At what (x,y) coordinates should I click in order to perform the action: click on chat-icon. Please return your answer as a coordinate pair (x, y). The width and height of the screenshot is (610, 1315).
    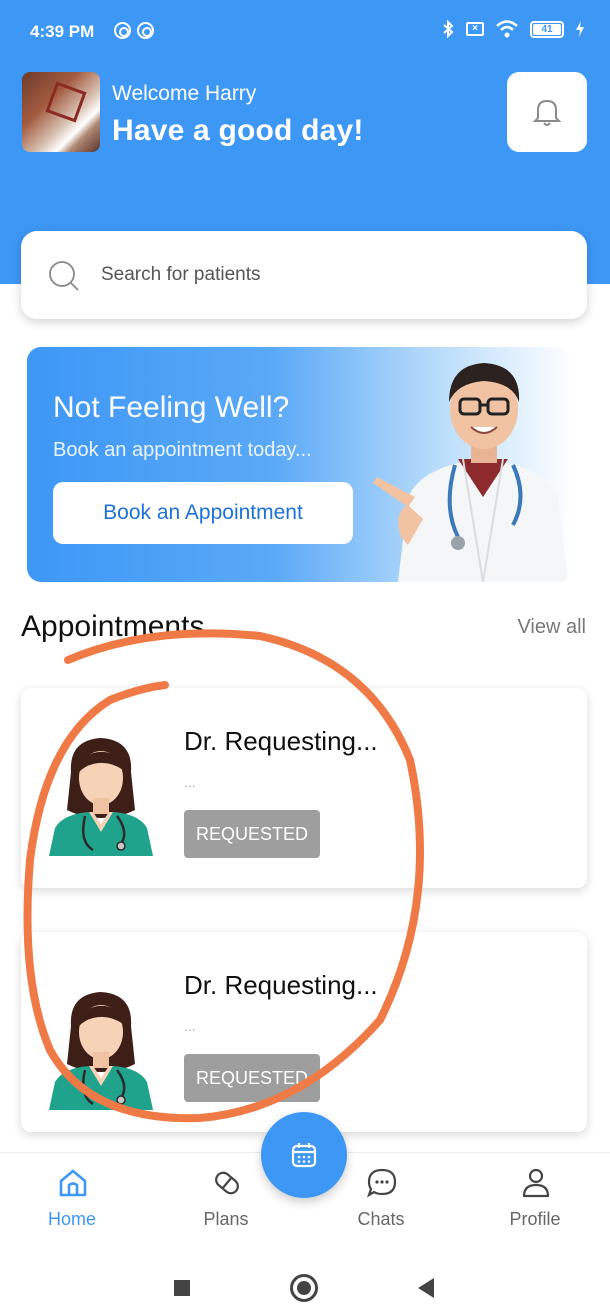
    Looking at the image, I should click on (382, 1183).